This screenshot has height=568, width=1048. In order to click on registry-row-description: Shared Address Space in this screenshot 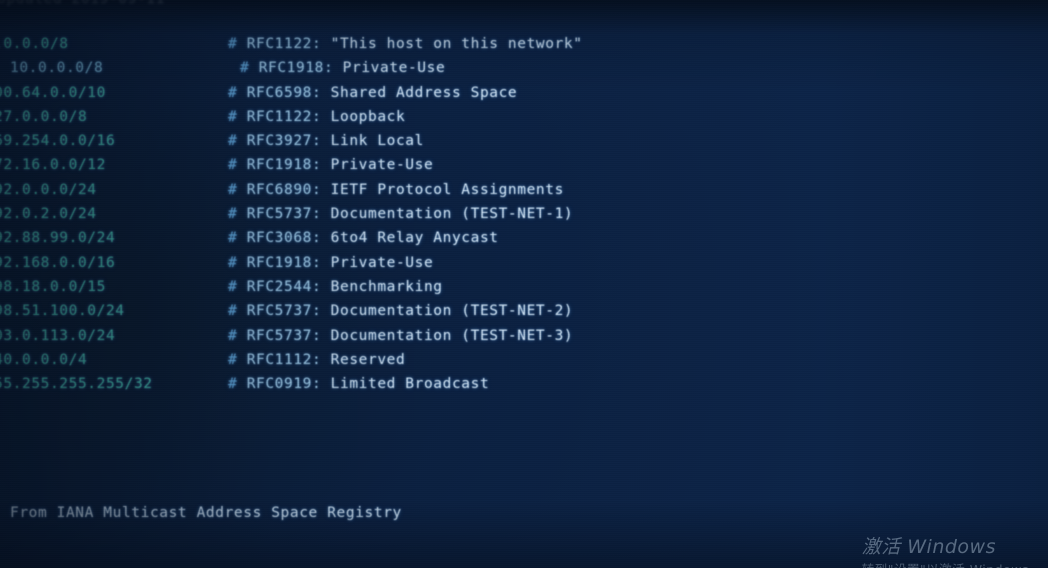, I will do `click(424, 92)`.